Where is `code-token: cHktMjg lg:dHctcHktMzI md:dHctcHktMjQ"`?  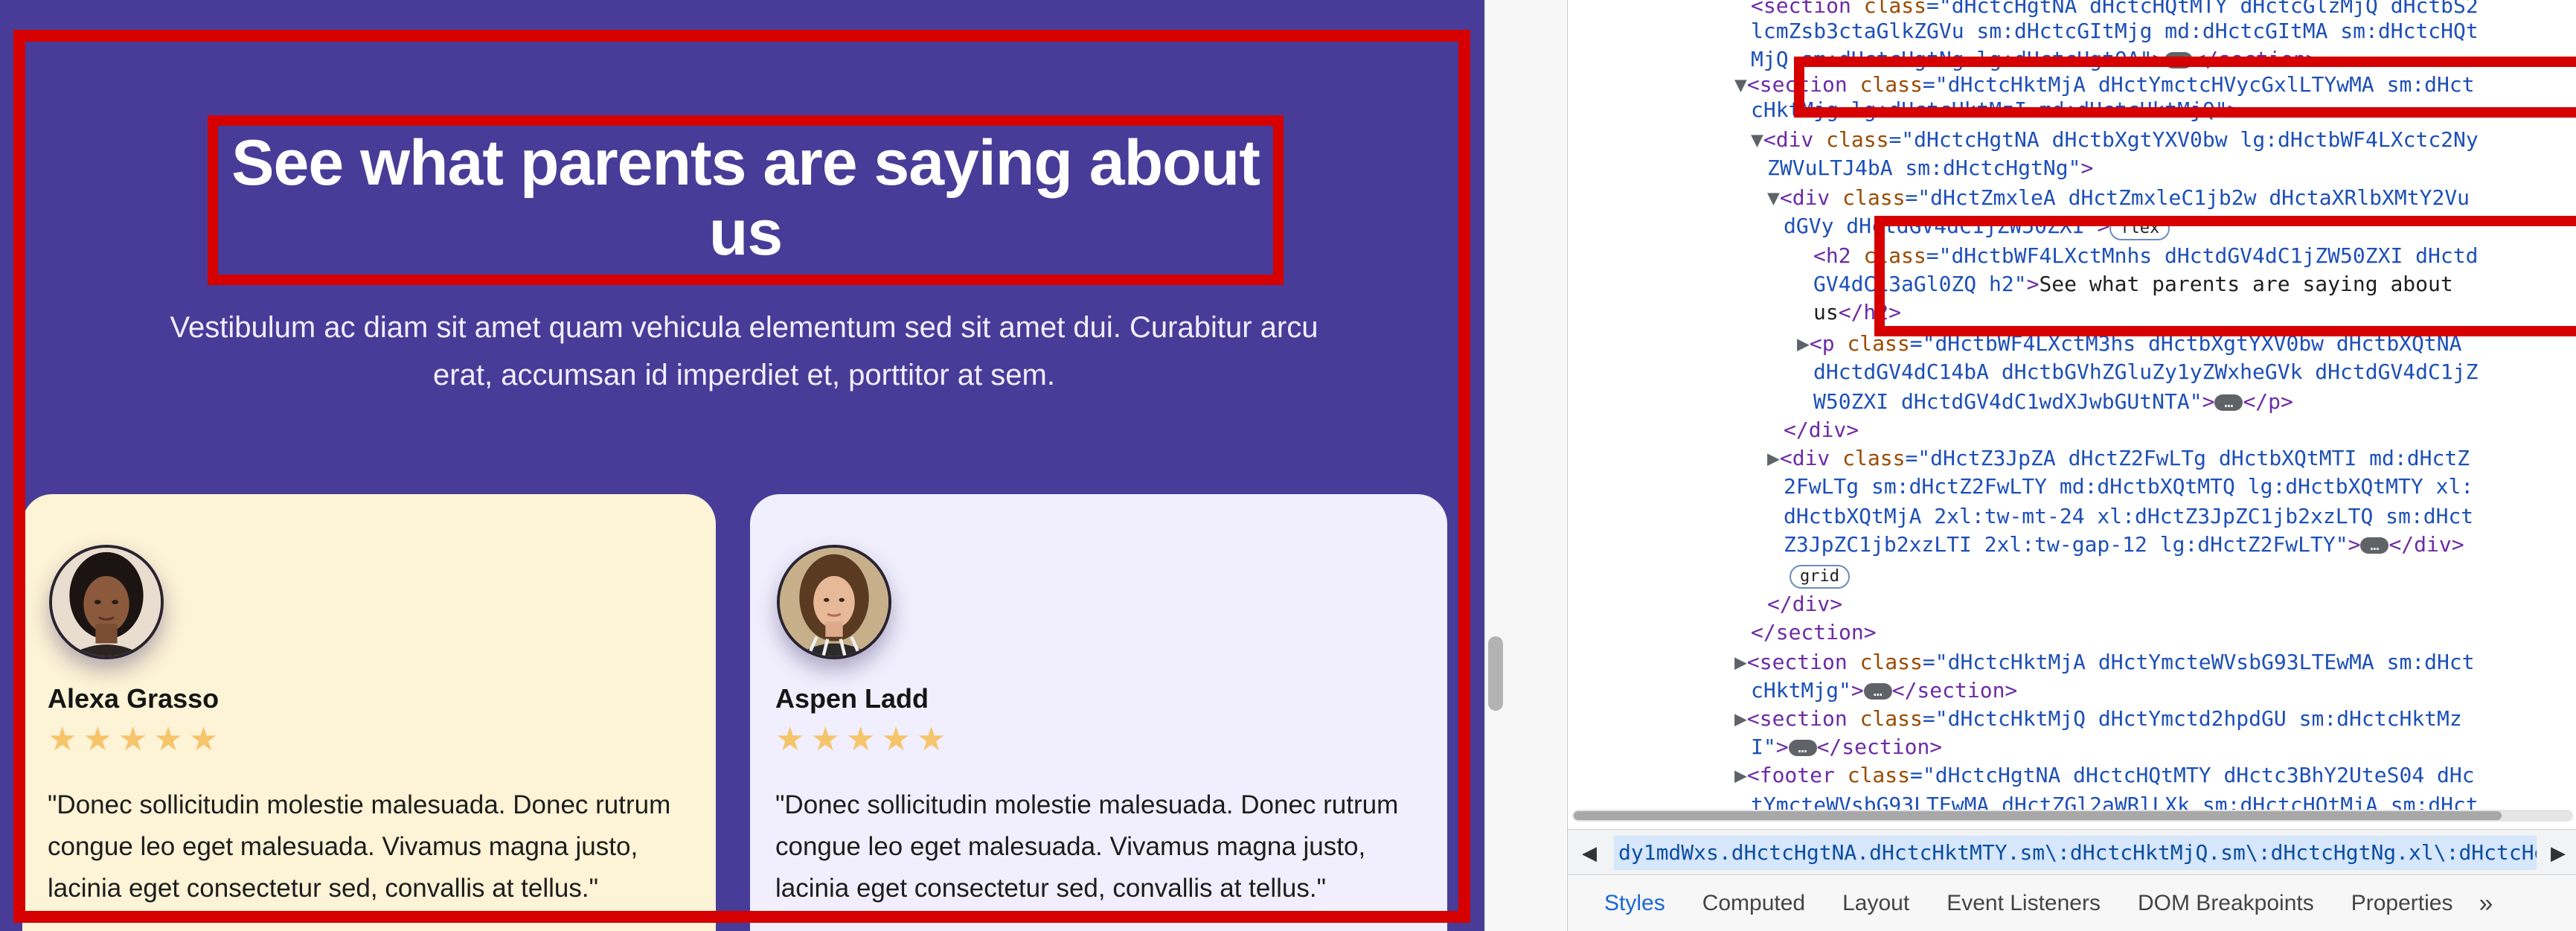
code-token: cHktMjg lg:dHctcHktMzI md:dHctcHktMjQ" is located at coordinates (1989, 109).